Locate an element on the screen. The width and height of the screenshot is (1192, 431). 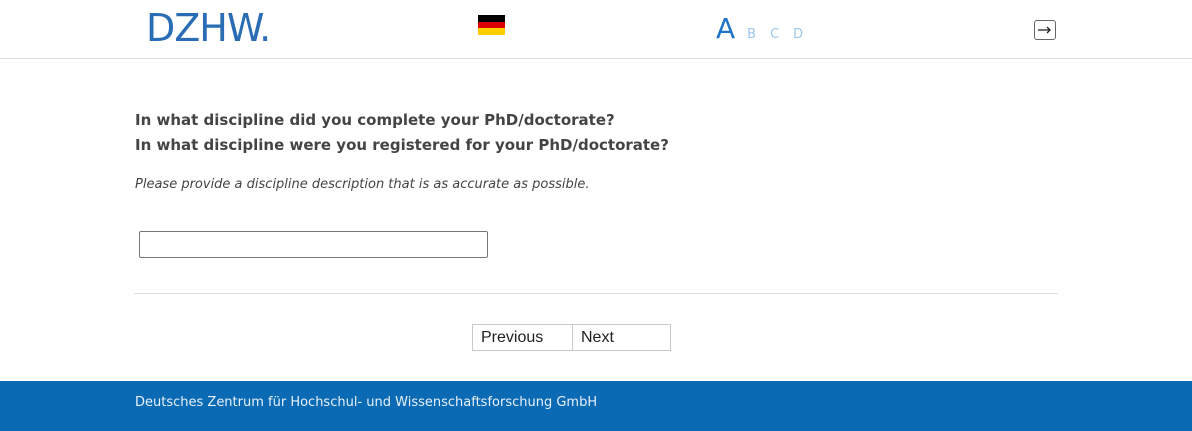
flag-stripe-red is located at coordinates (491, 25).